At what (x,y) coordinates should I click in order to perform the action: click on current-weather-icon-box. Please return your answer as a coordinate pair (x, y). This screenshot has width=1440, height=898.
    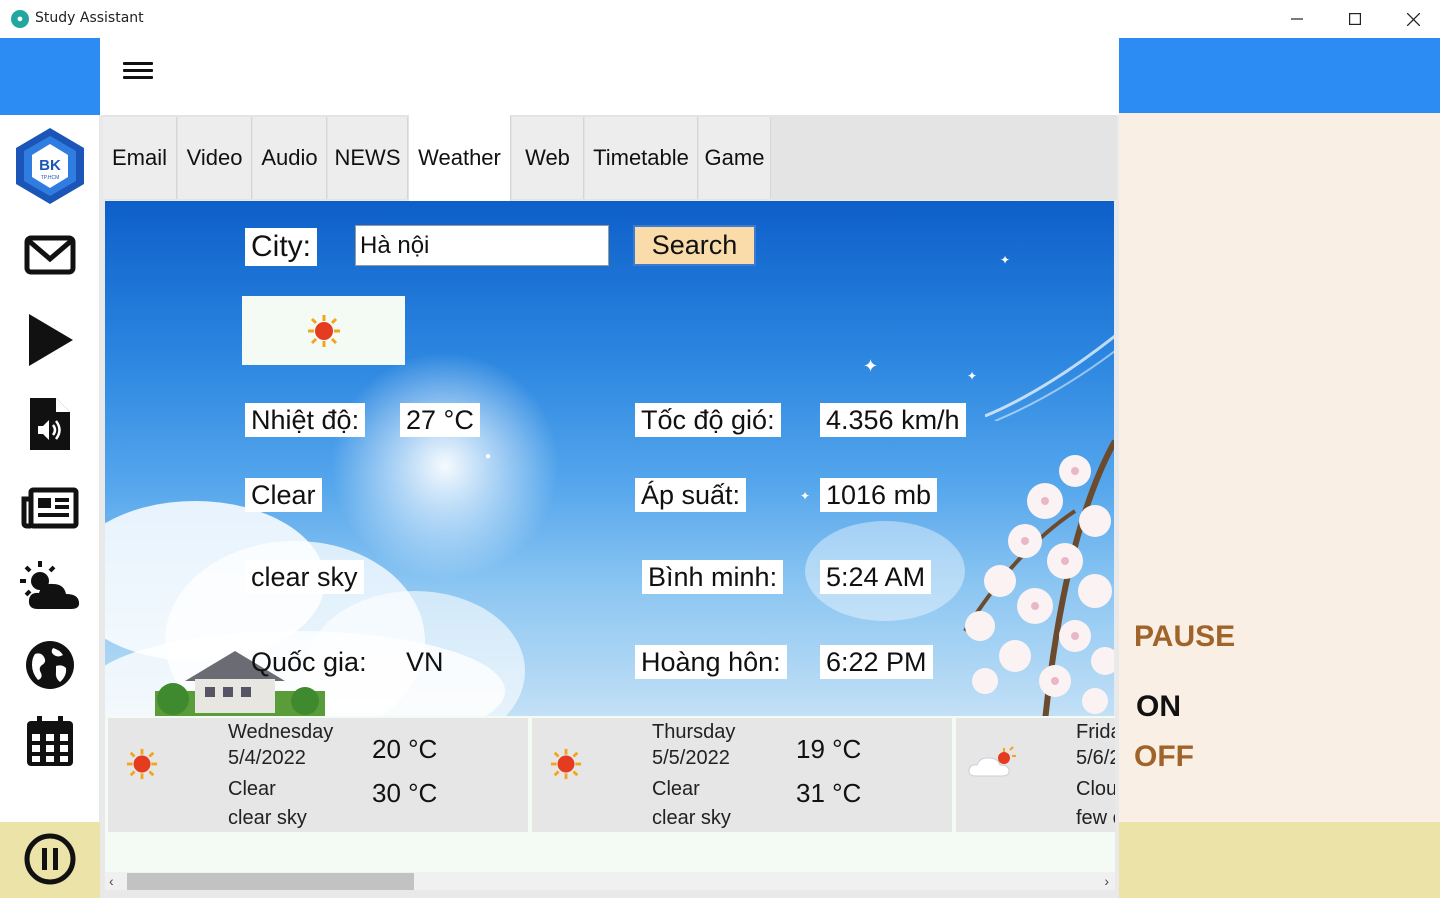
    Looking at the image, I should click on (323, 330).